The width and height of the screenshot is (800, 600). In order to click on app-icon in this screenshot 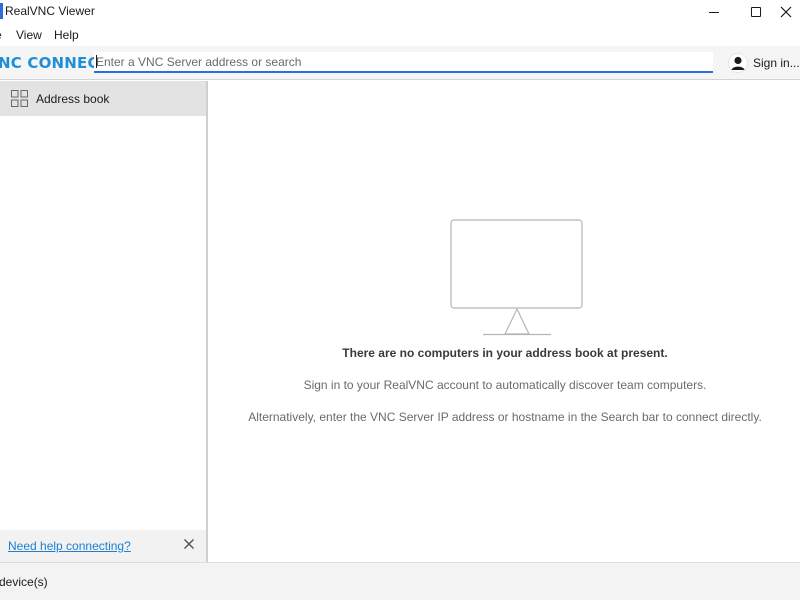, I will do `click(1, 11)`.